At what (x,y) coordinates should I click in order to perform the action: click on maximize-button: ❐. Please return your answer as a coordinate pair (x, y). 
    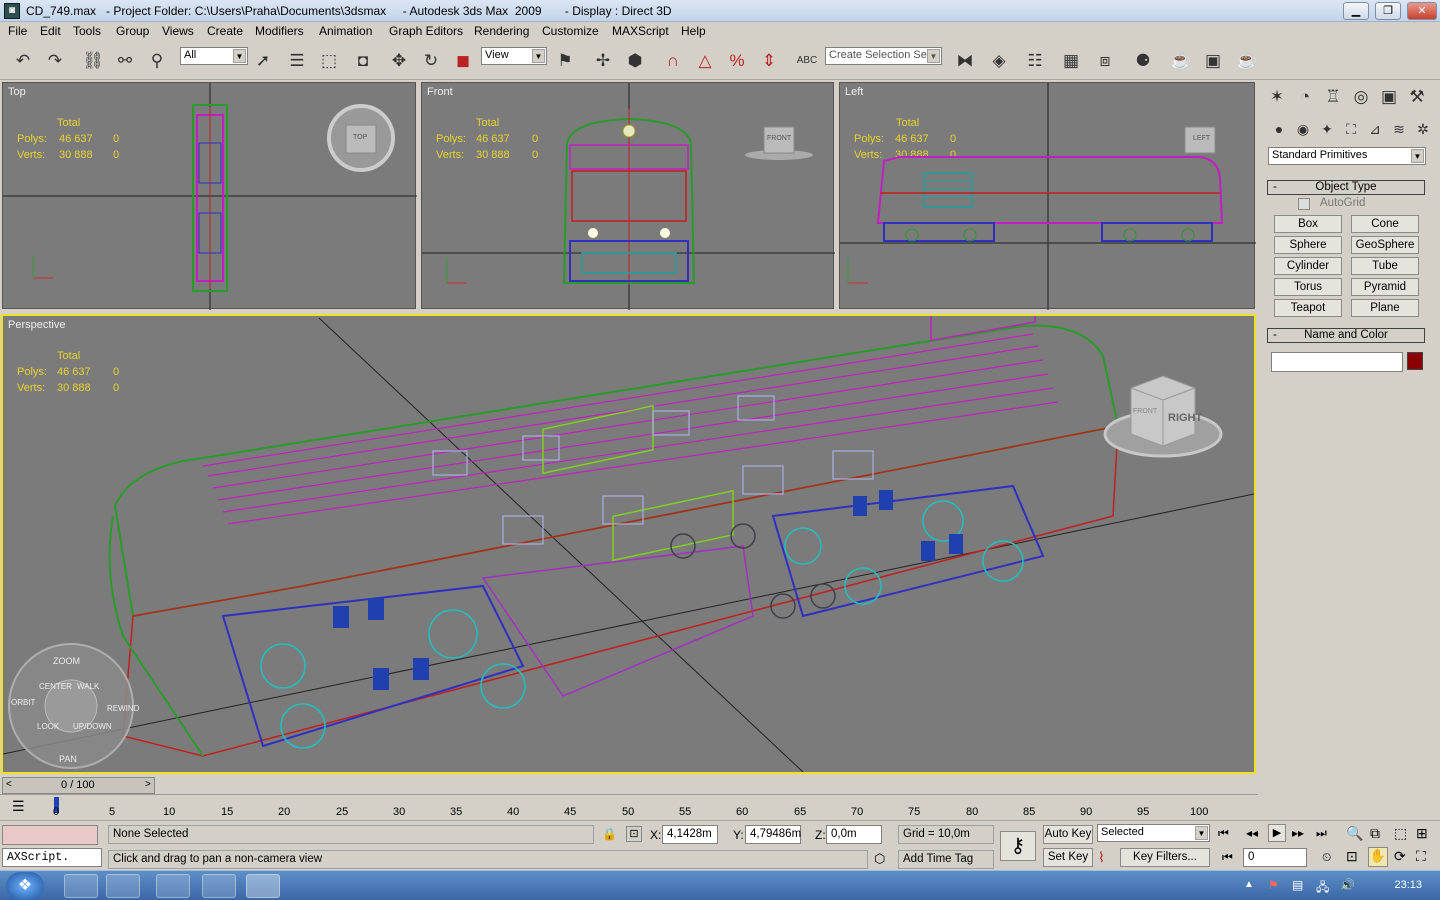
    Looking at the image, I should click on (1388, 11).